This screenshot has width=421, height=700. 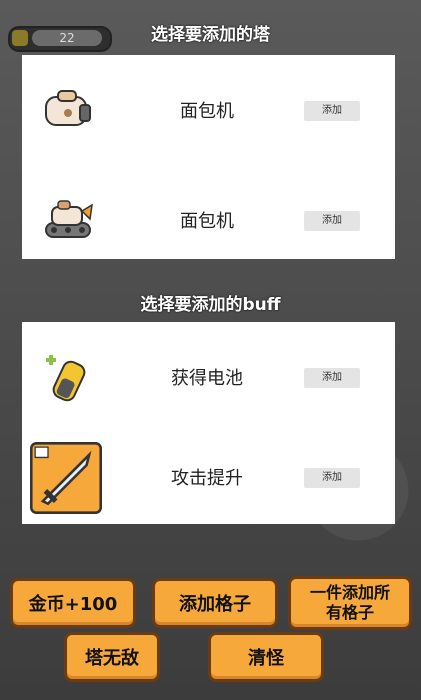 What do you see at coordinates (73, 603) in the screenshot?
I see `gold-plus-100-button: 金币+100` at bounding box center [73, 603].